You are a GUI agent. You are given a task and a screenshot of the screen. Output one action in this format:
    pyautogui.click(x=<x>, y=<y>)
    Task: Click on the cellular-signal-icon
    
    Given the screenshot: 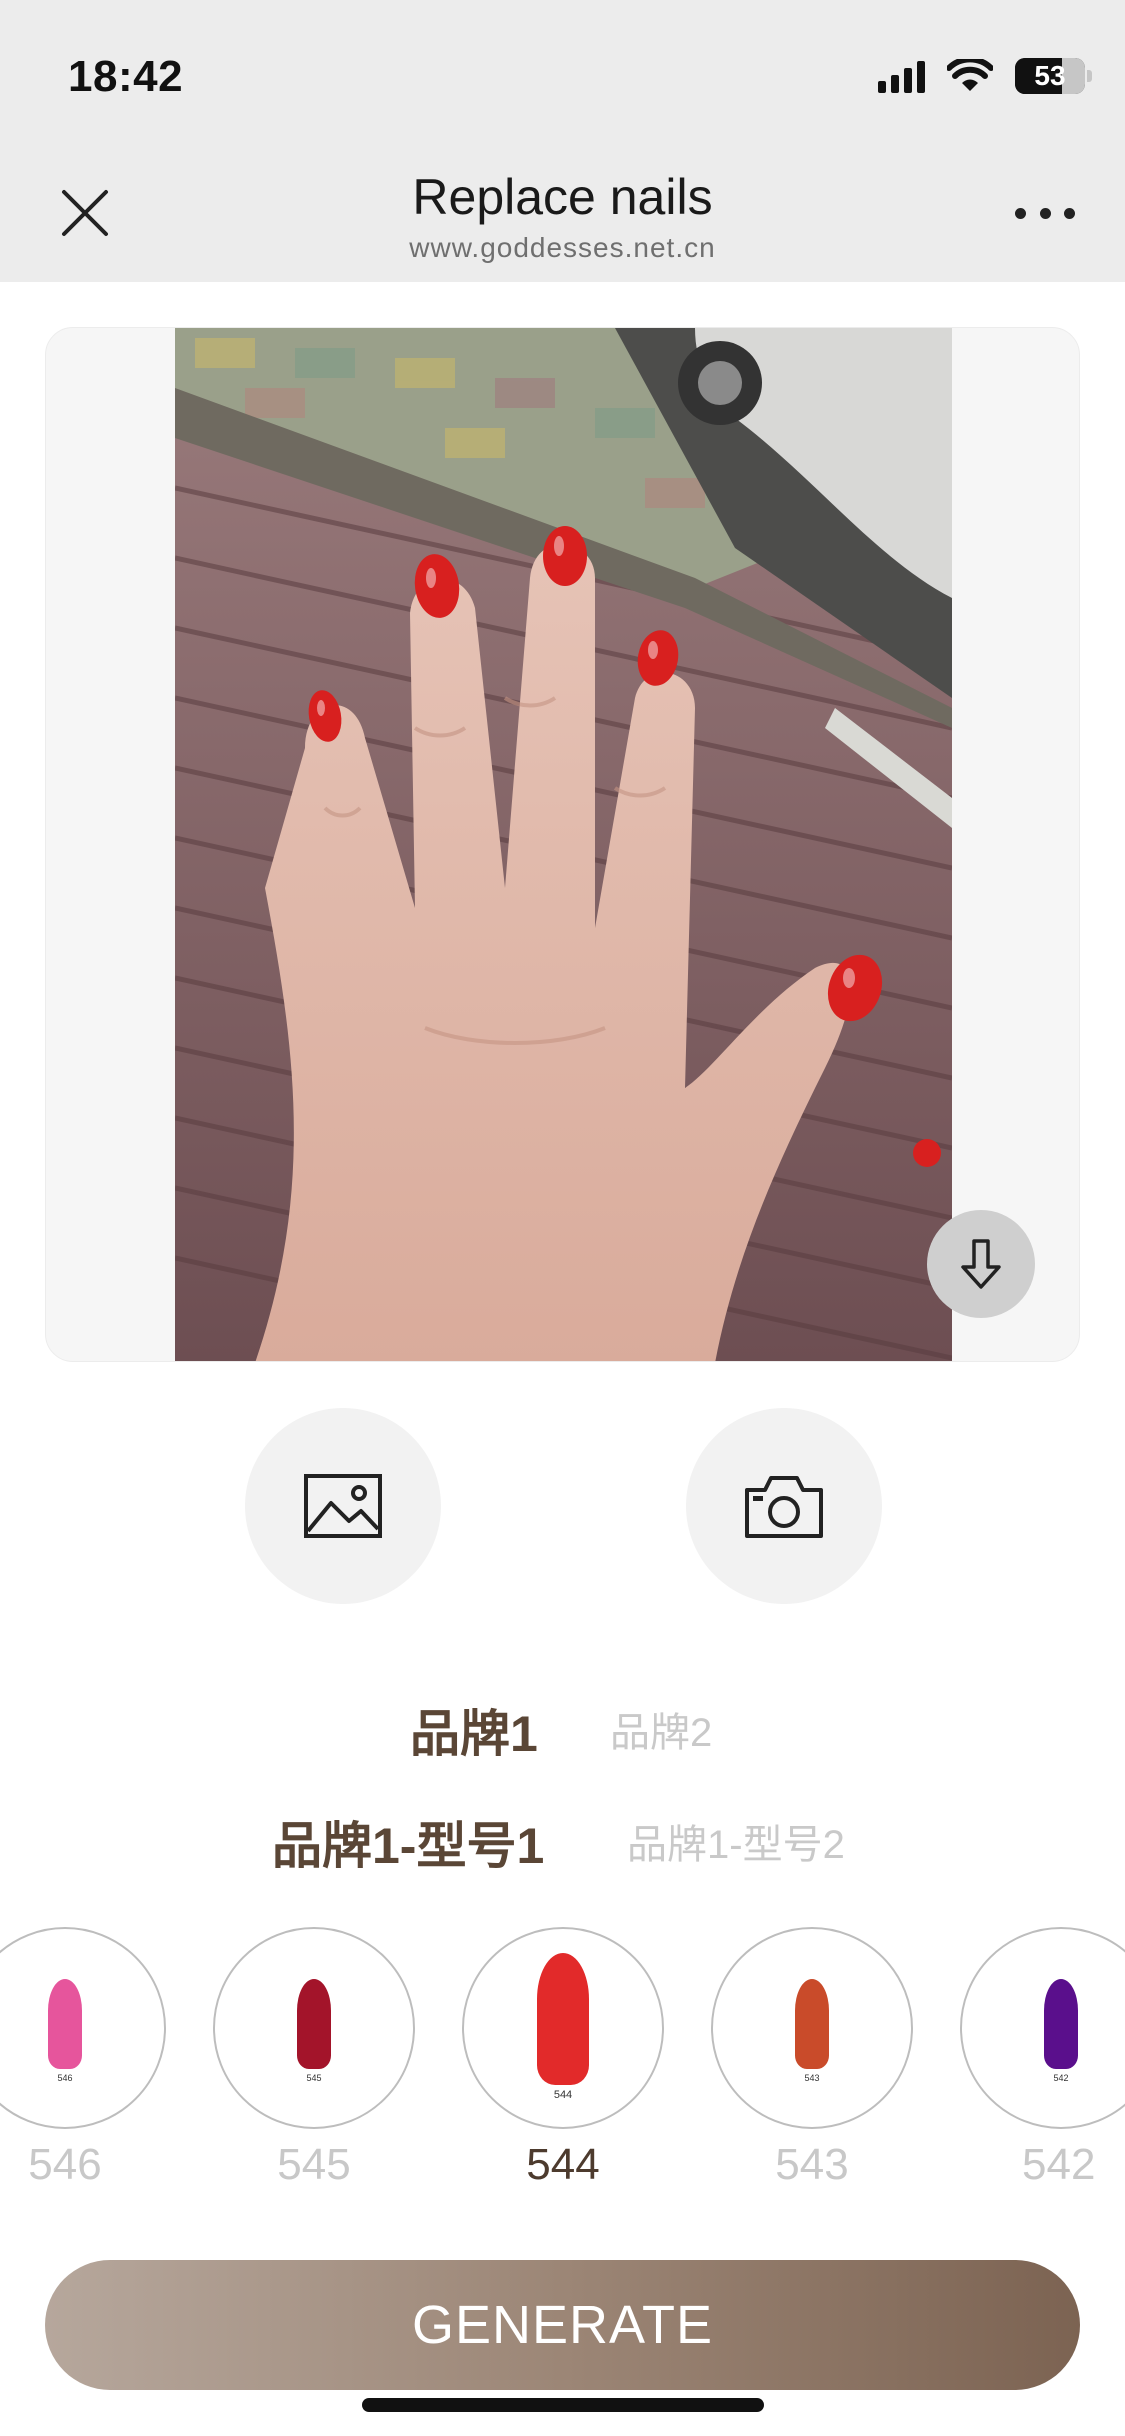 What is the action you would take?
    pyautogui.click(x=901, y=76)
    